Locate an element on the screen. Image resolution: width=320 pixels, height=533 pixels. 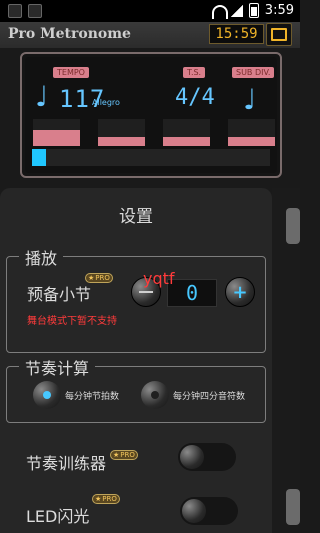
radio-quarter-notes-per-minute is located at coordinates (155, 395).